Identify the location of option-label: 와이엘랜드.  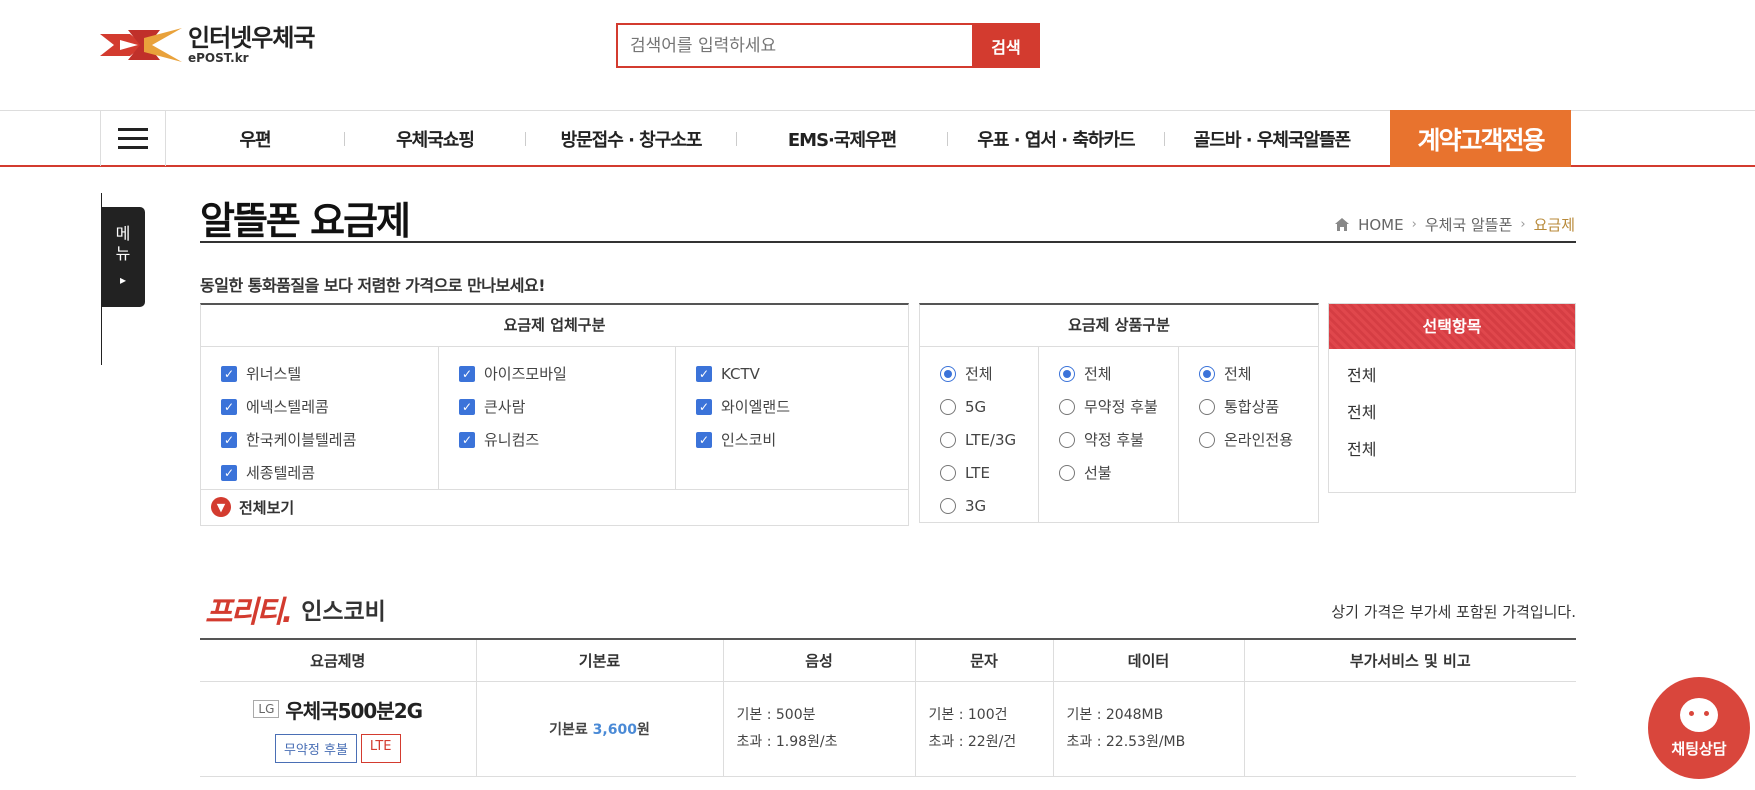
(756, 407).